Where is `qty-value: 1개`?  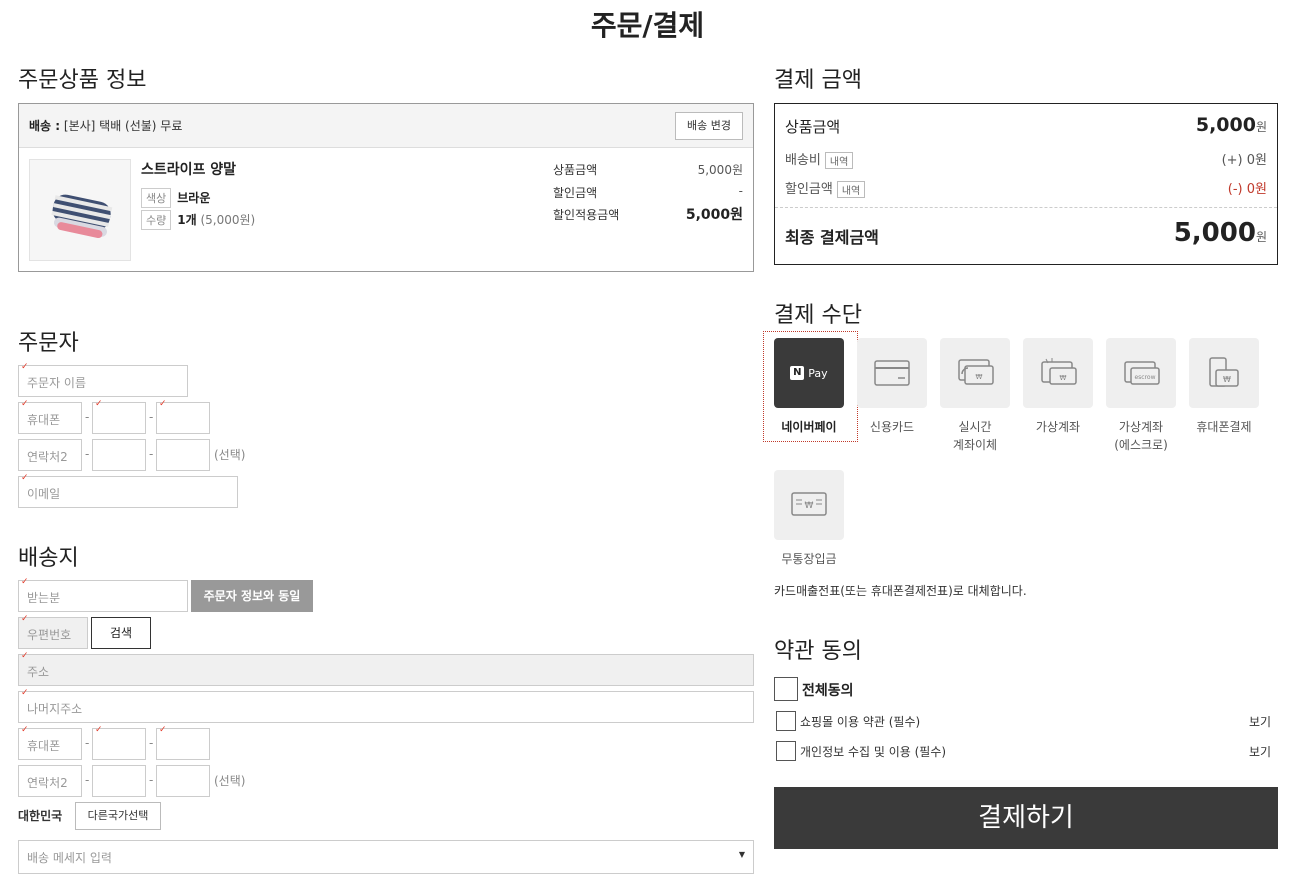
qty-value: 1개 is located at coordinates (187, 220).